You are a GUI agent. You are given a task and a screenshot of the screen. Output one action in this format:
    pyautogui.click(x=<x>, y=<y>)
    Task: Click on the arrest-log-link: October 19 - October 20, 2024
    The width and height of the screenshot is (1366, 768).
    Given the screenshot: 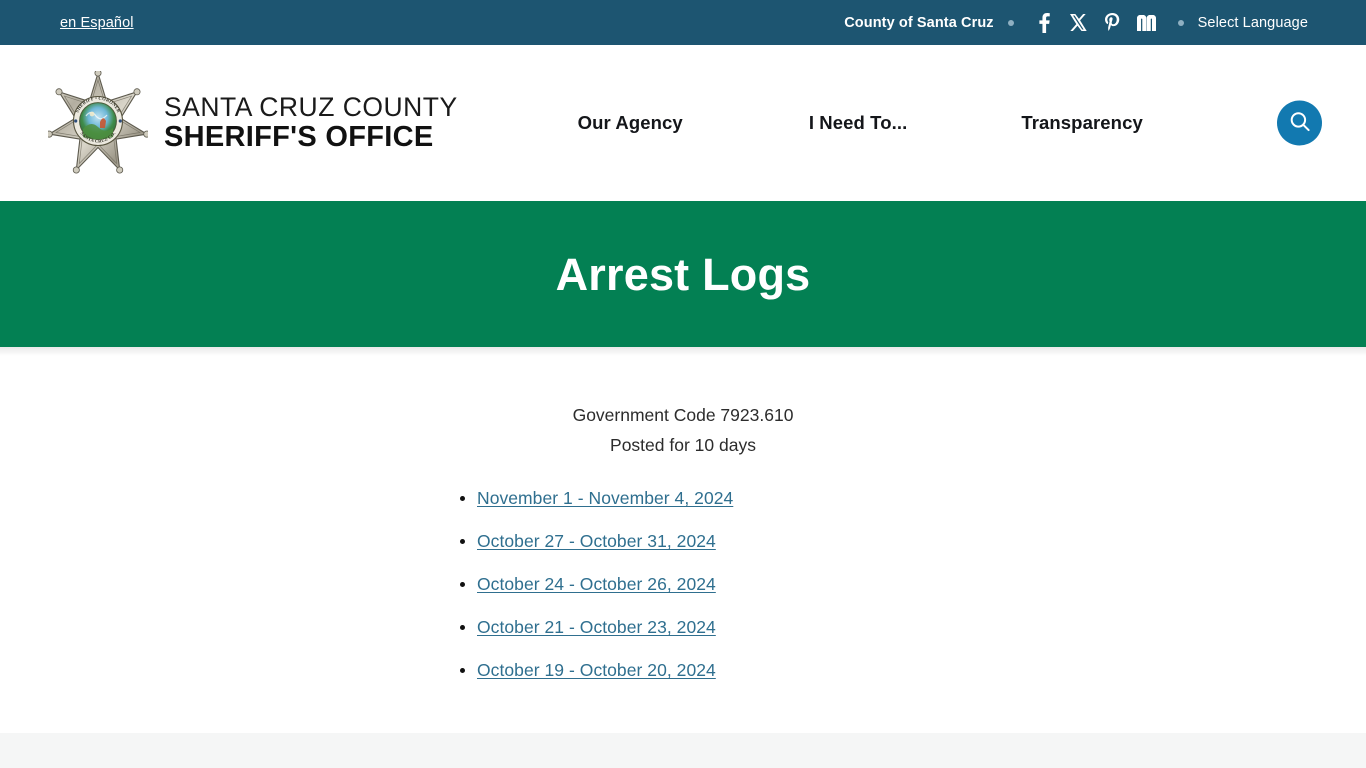 What is the action you would take?
    pyautogui.click(x=596, y=670)
    